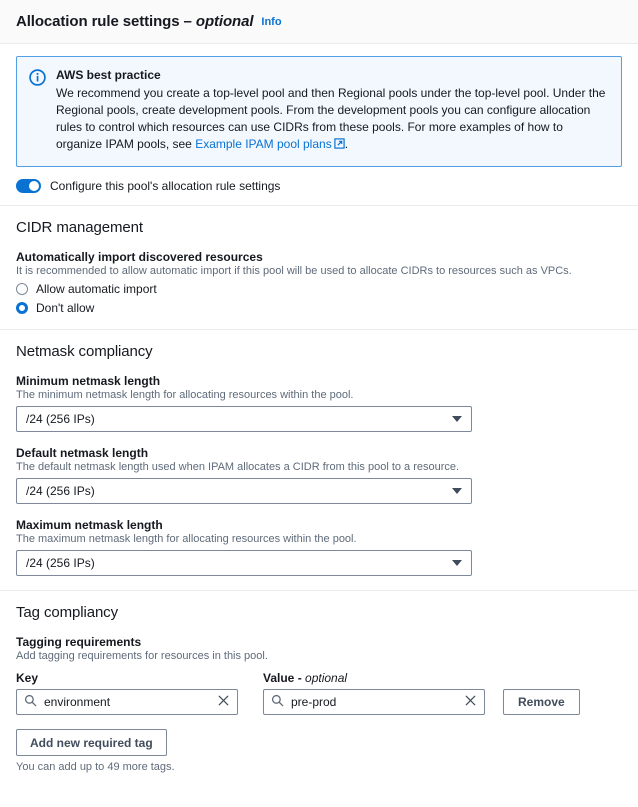  What do you see at coordinates (22, 308) in the screenshot?
I see `radio-dont-allow-control` at bounding box center [22, 308].